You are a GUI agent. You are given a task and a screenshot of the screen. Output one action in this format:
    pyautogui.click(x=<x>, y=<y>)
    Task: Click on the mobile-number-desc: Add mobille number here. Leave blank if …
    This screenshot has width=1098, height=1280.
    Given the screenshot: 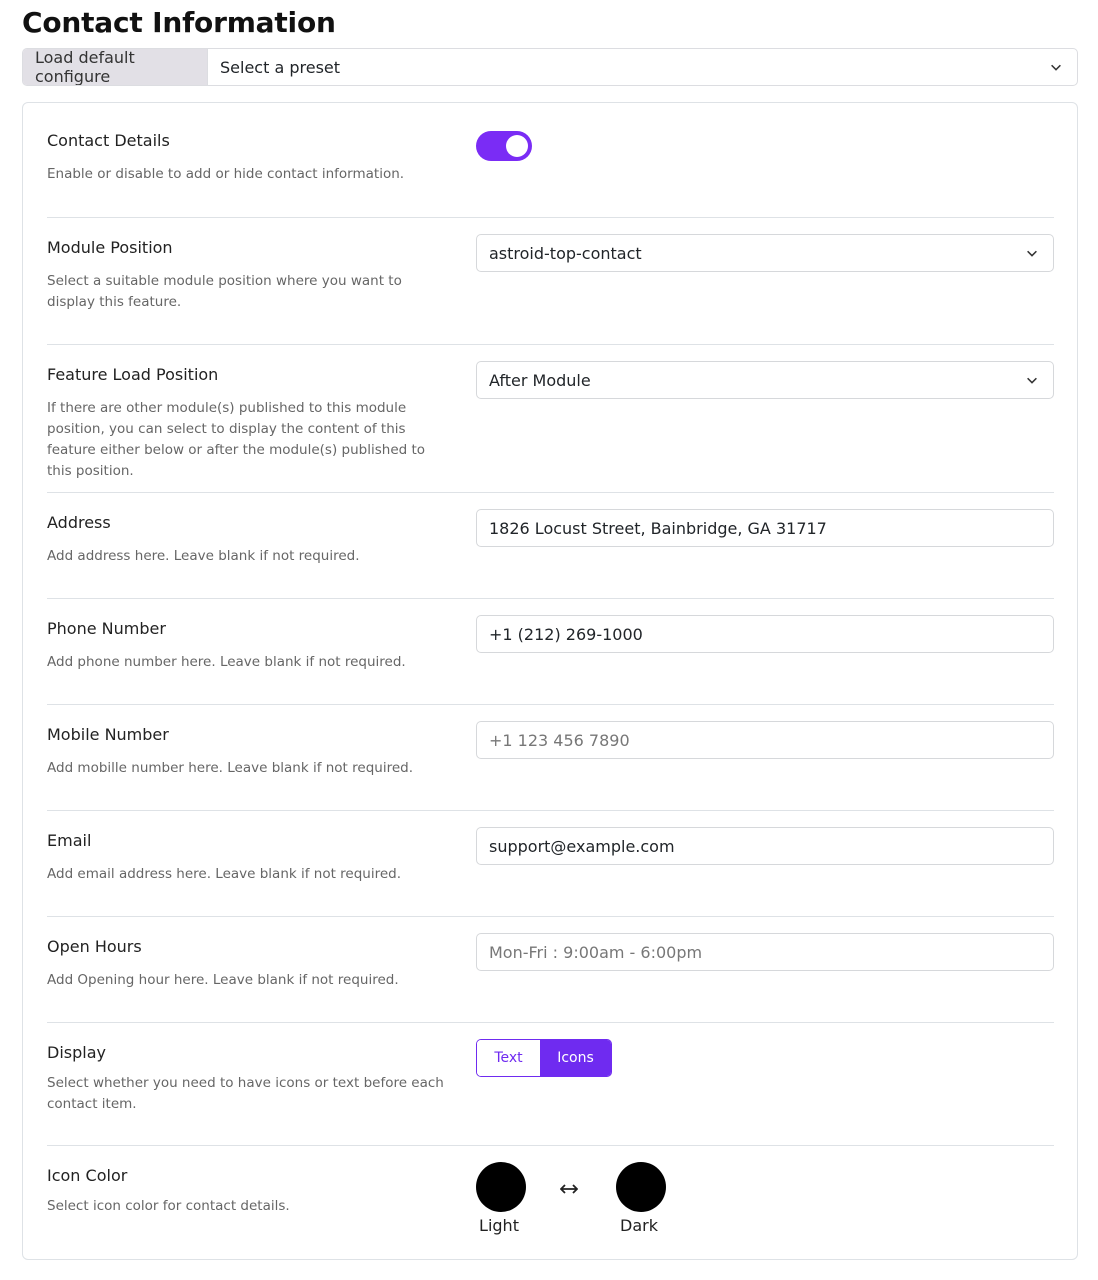 What is the action you would take?
    pyautogui.click(x=230, y=768)
    